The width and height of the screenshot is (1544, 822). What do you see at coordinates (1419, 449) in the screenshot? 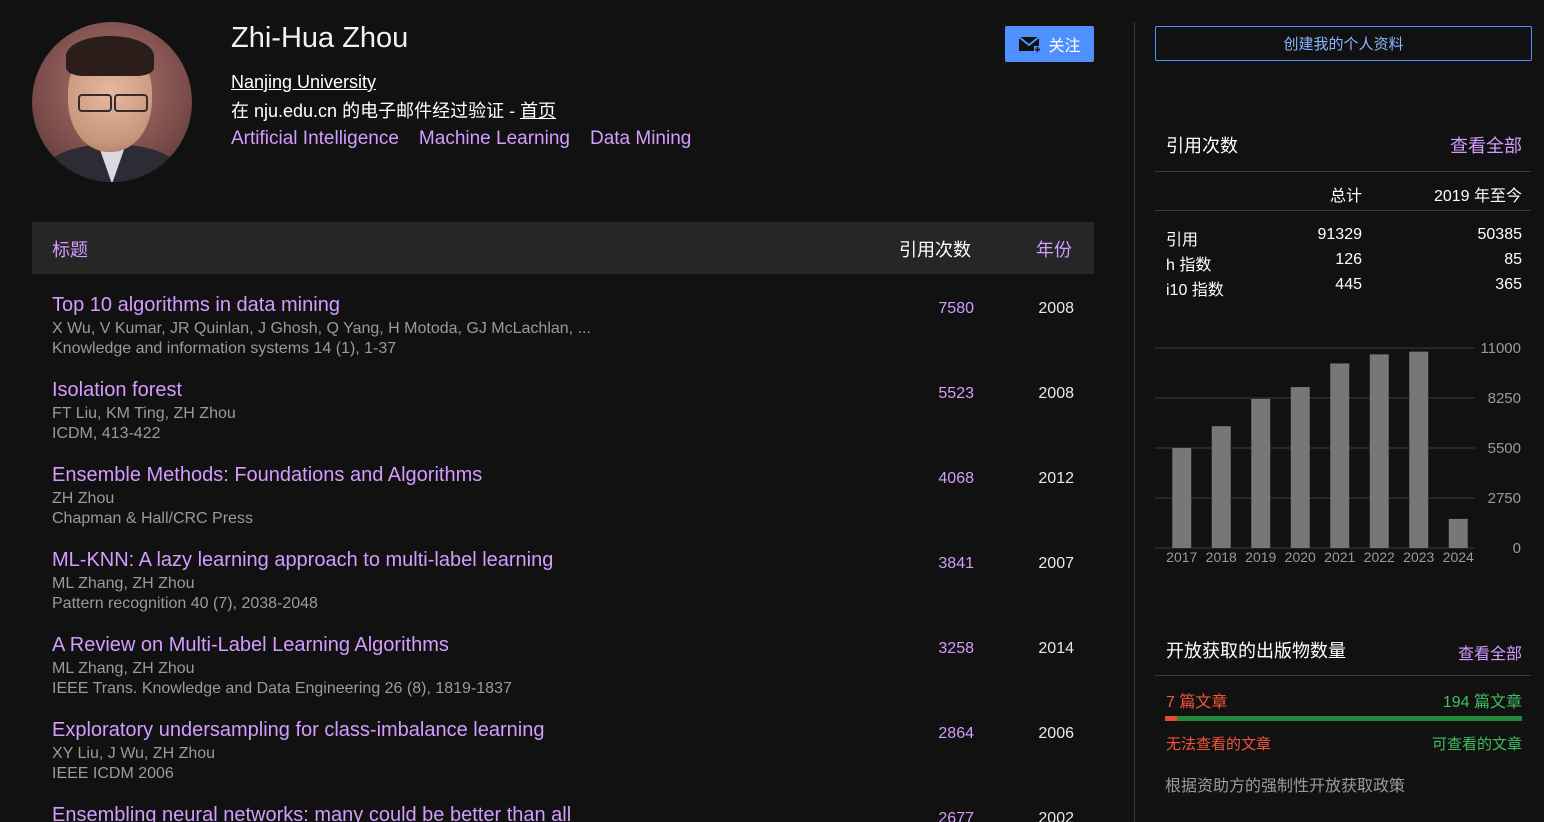
I see `chart-bar-2023` at bounding box center [1419, 449].